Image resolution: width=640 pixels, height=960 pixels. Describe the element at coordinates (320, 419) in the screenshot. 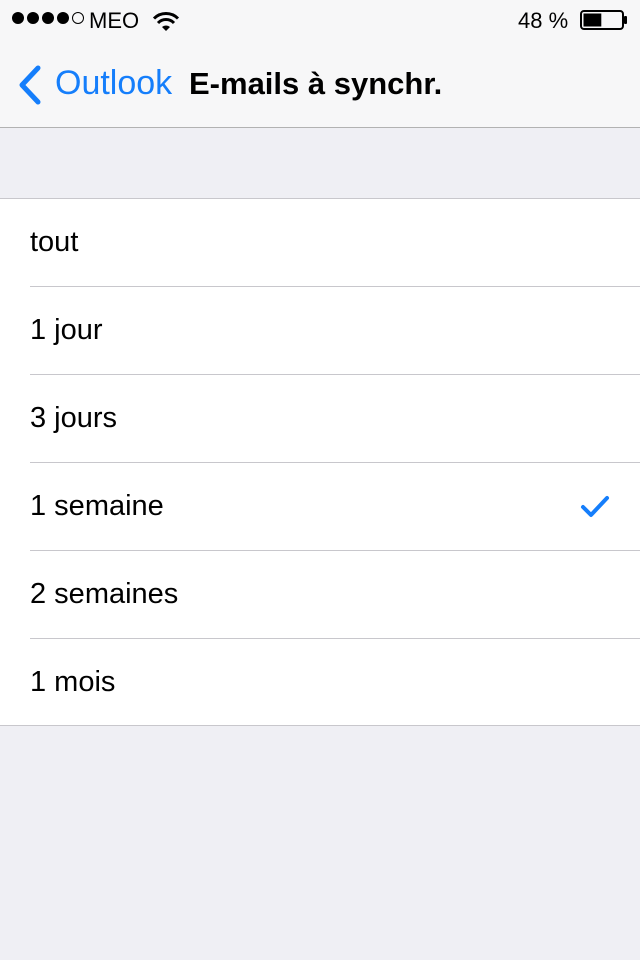

I see `option-row-3-jours: 3 jours` at that location.